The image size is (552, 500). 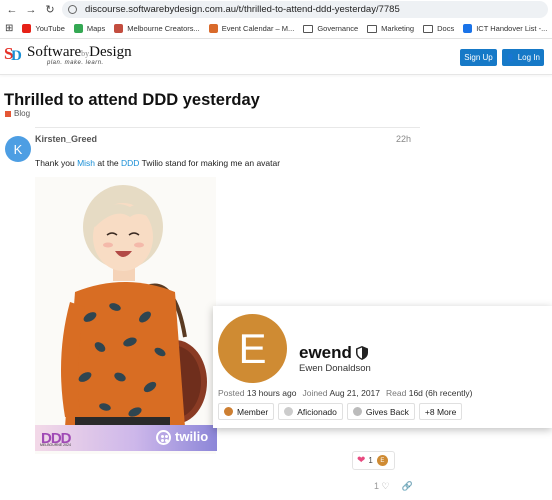 What do you see at coordinates (361, 460) in the screenshot?
I see `heart-icon: ❤` at bounding box center [361, 460].